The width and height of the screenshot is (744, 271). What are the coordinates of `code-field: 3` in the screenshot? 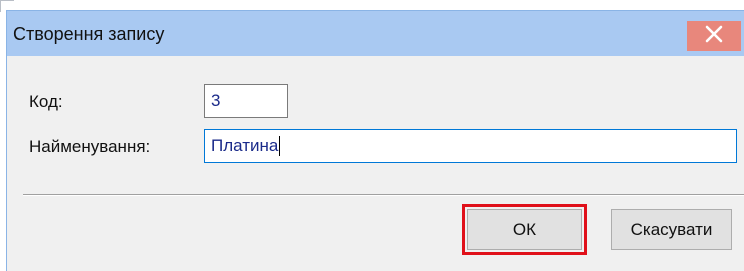 It's located at (246, 101).